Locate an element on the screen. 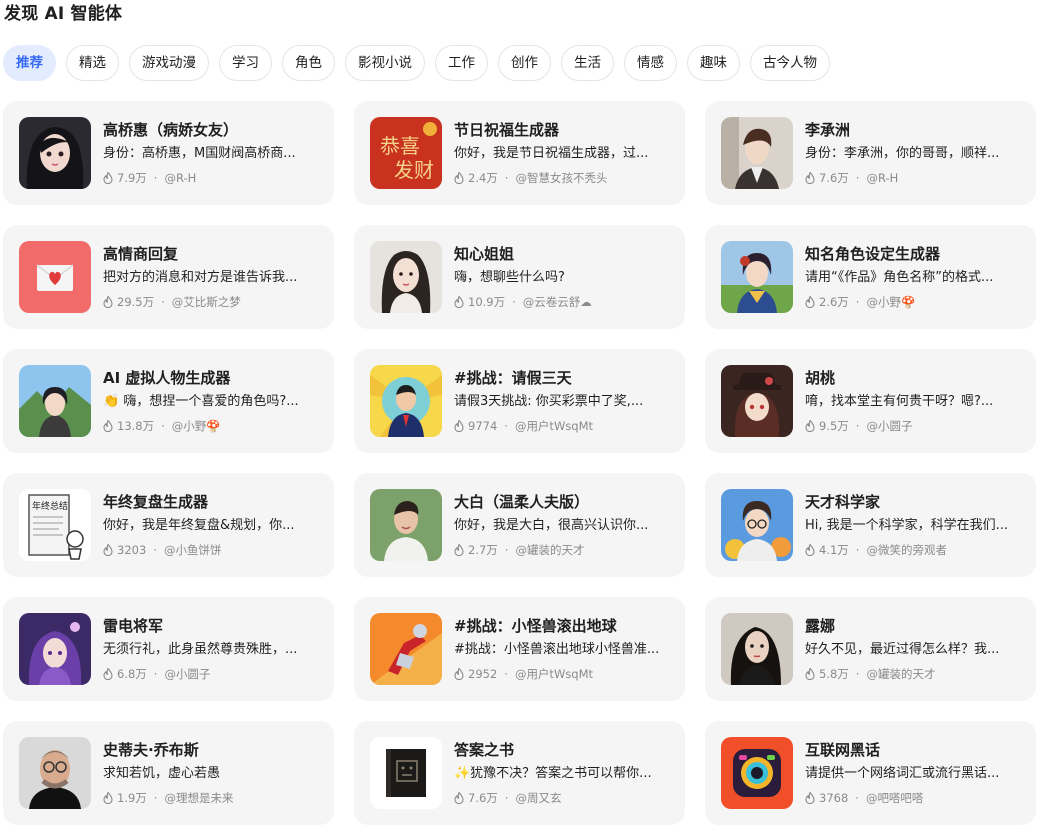 The height and width of the screenshot is (830, 1047). svg-text: 发财 is located at coordinates (414, 170).